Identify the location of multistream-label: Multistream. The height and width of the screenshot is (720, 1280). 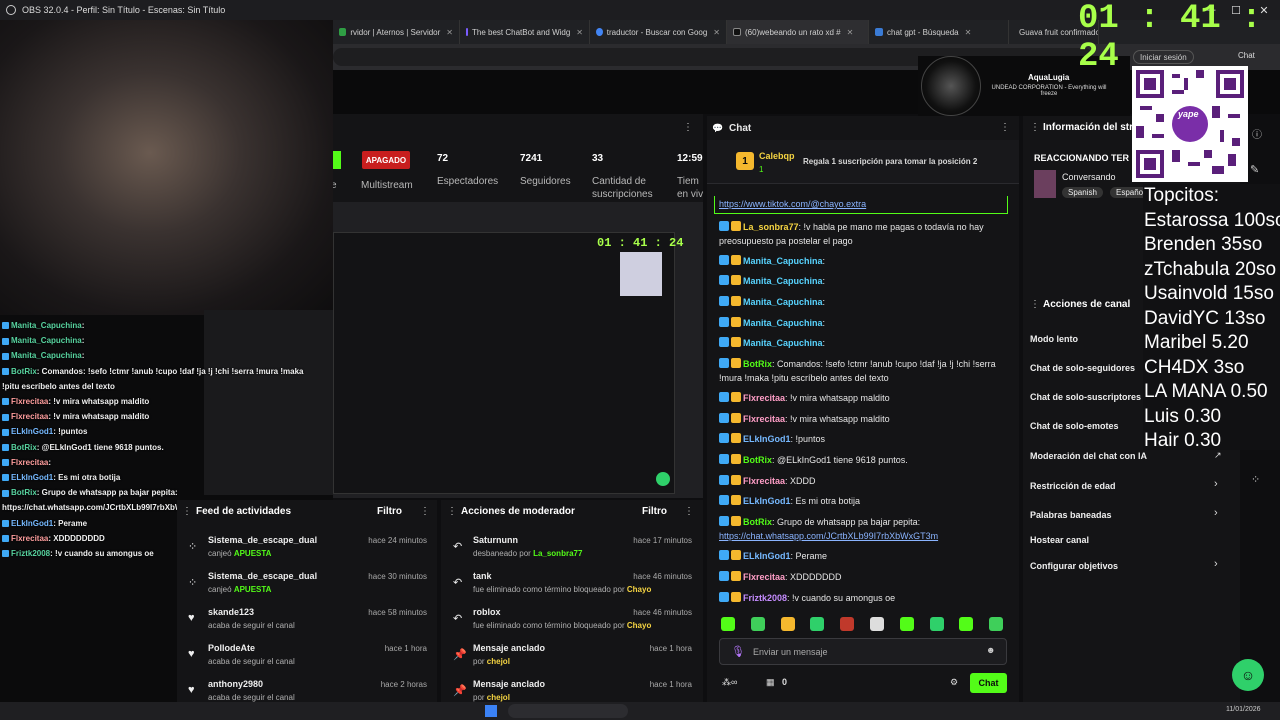
(387, 185).